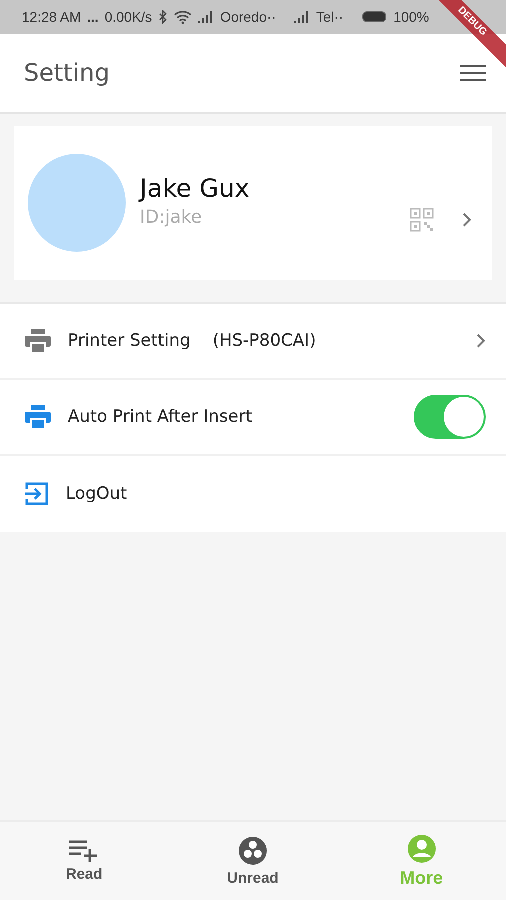  Describe the element at coordinates (163, 17) in the screenshot. I see `bluetooth-icon` at that location.